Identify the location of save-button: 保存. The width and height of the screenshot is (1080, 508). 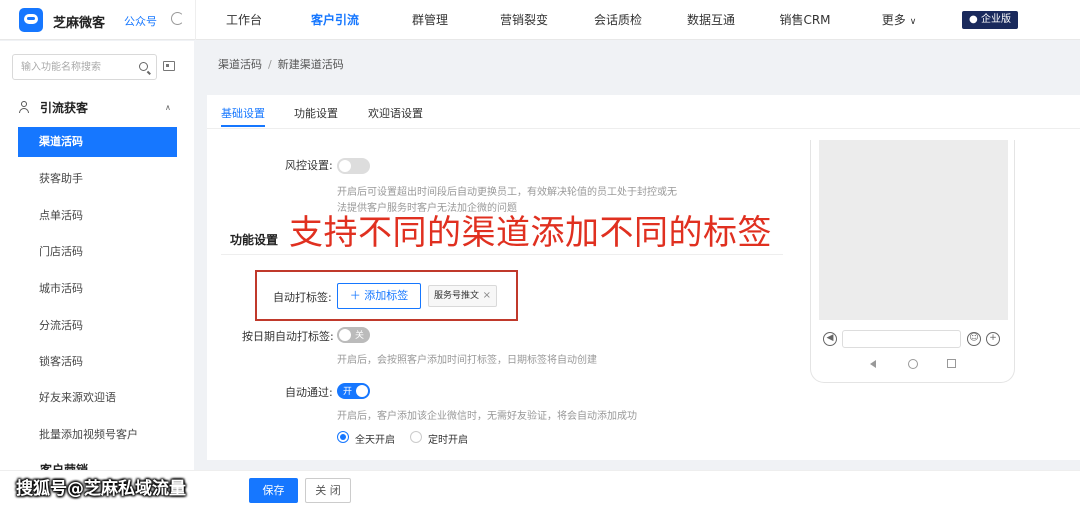
(273, 490).